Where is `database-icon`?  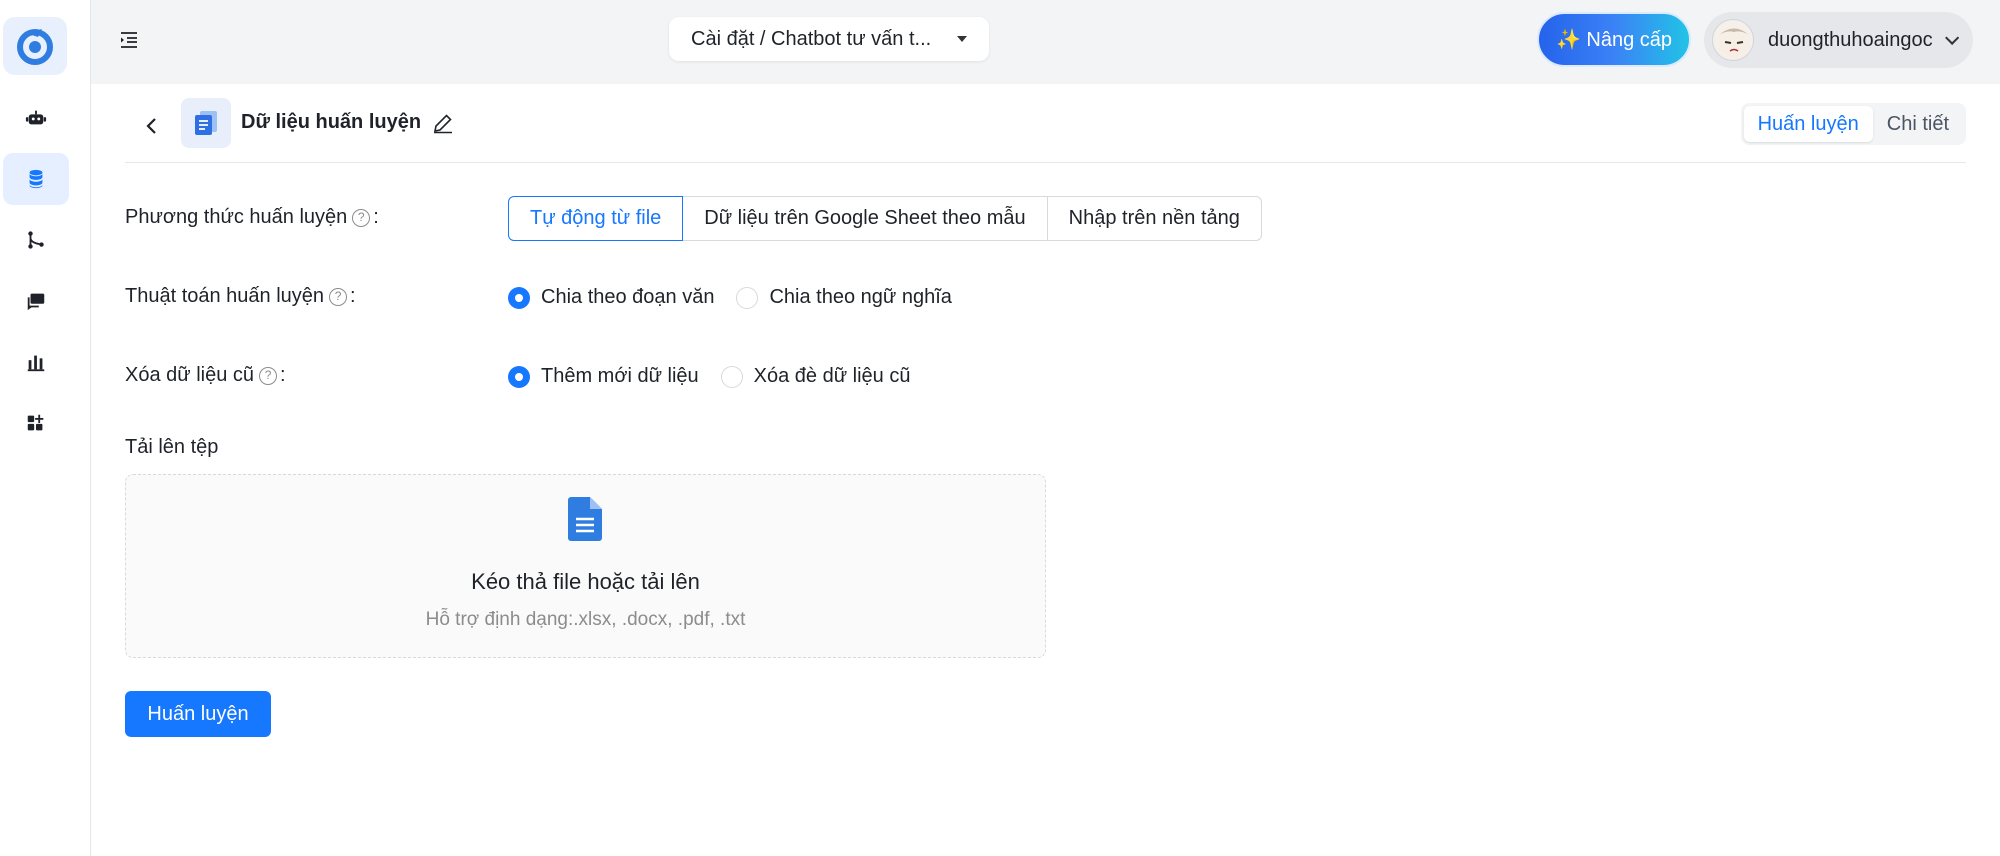 database-icon is located at coordinates (36, 179).